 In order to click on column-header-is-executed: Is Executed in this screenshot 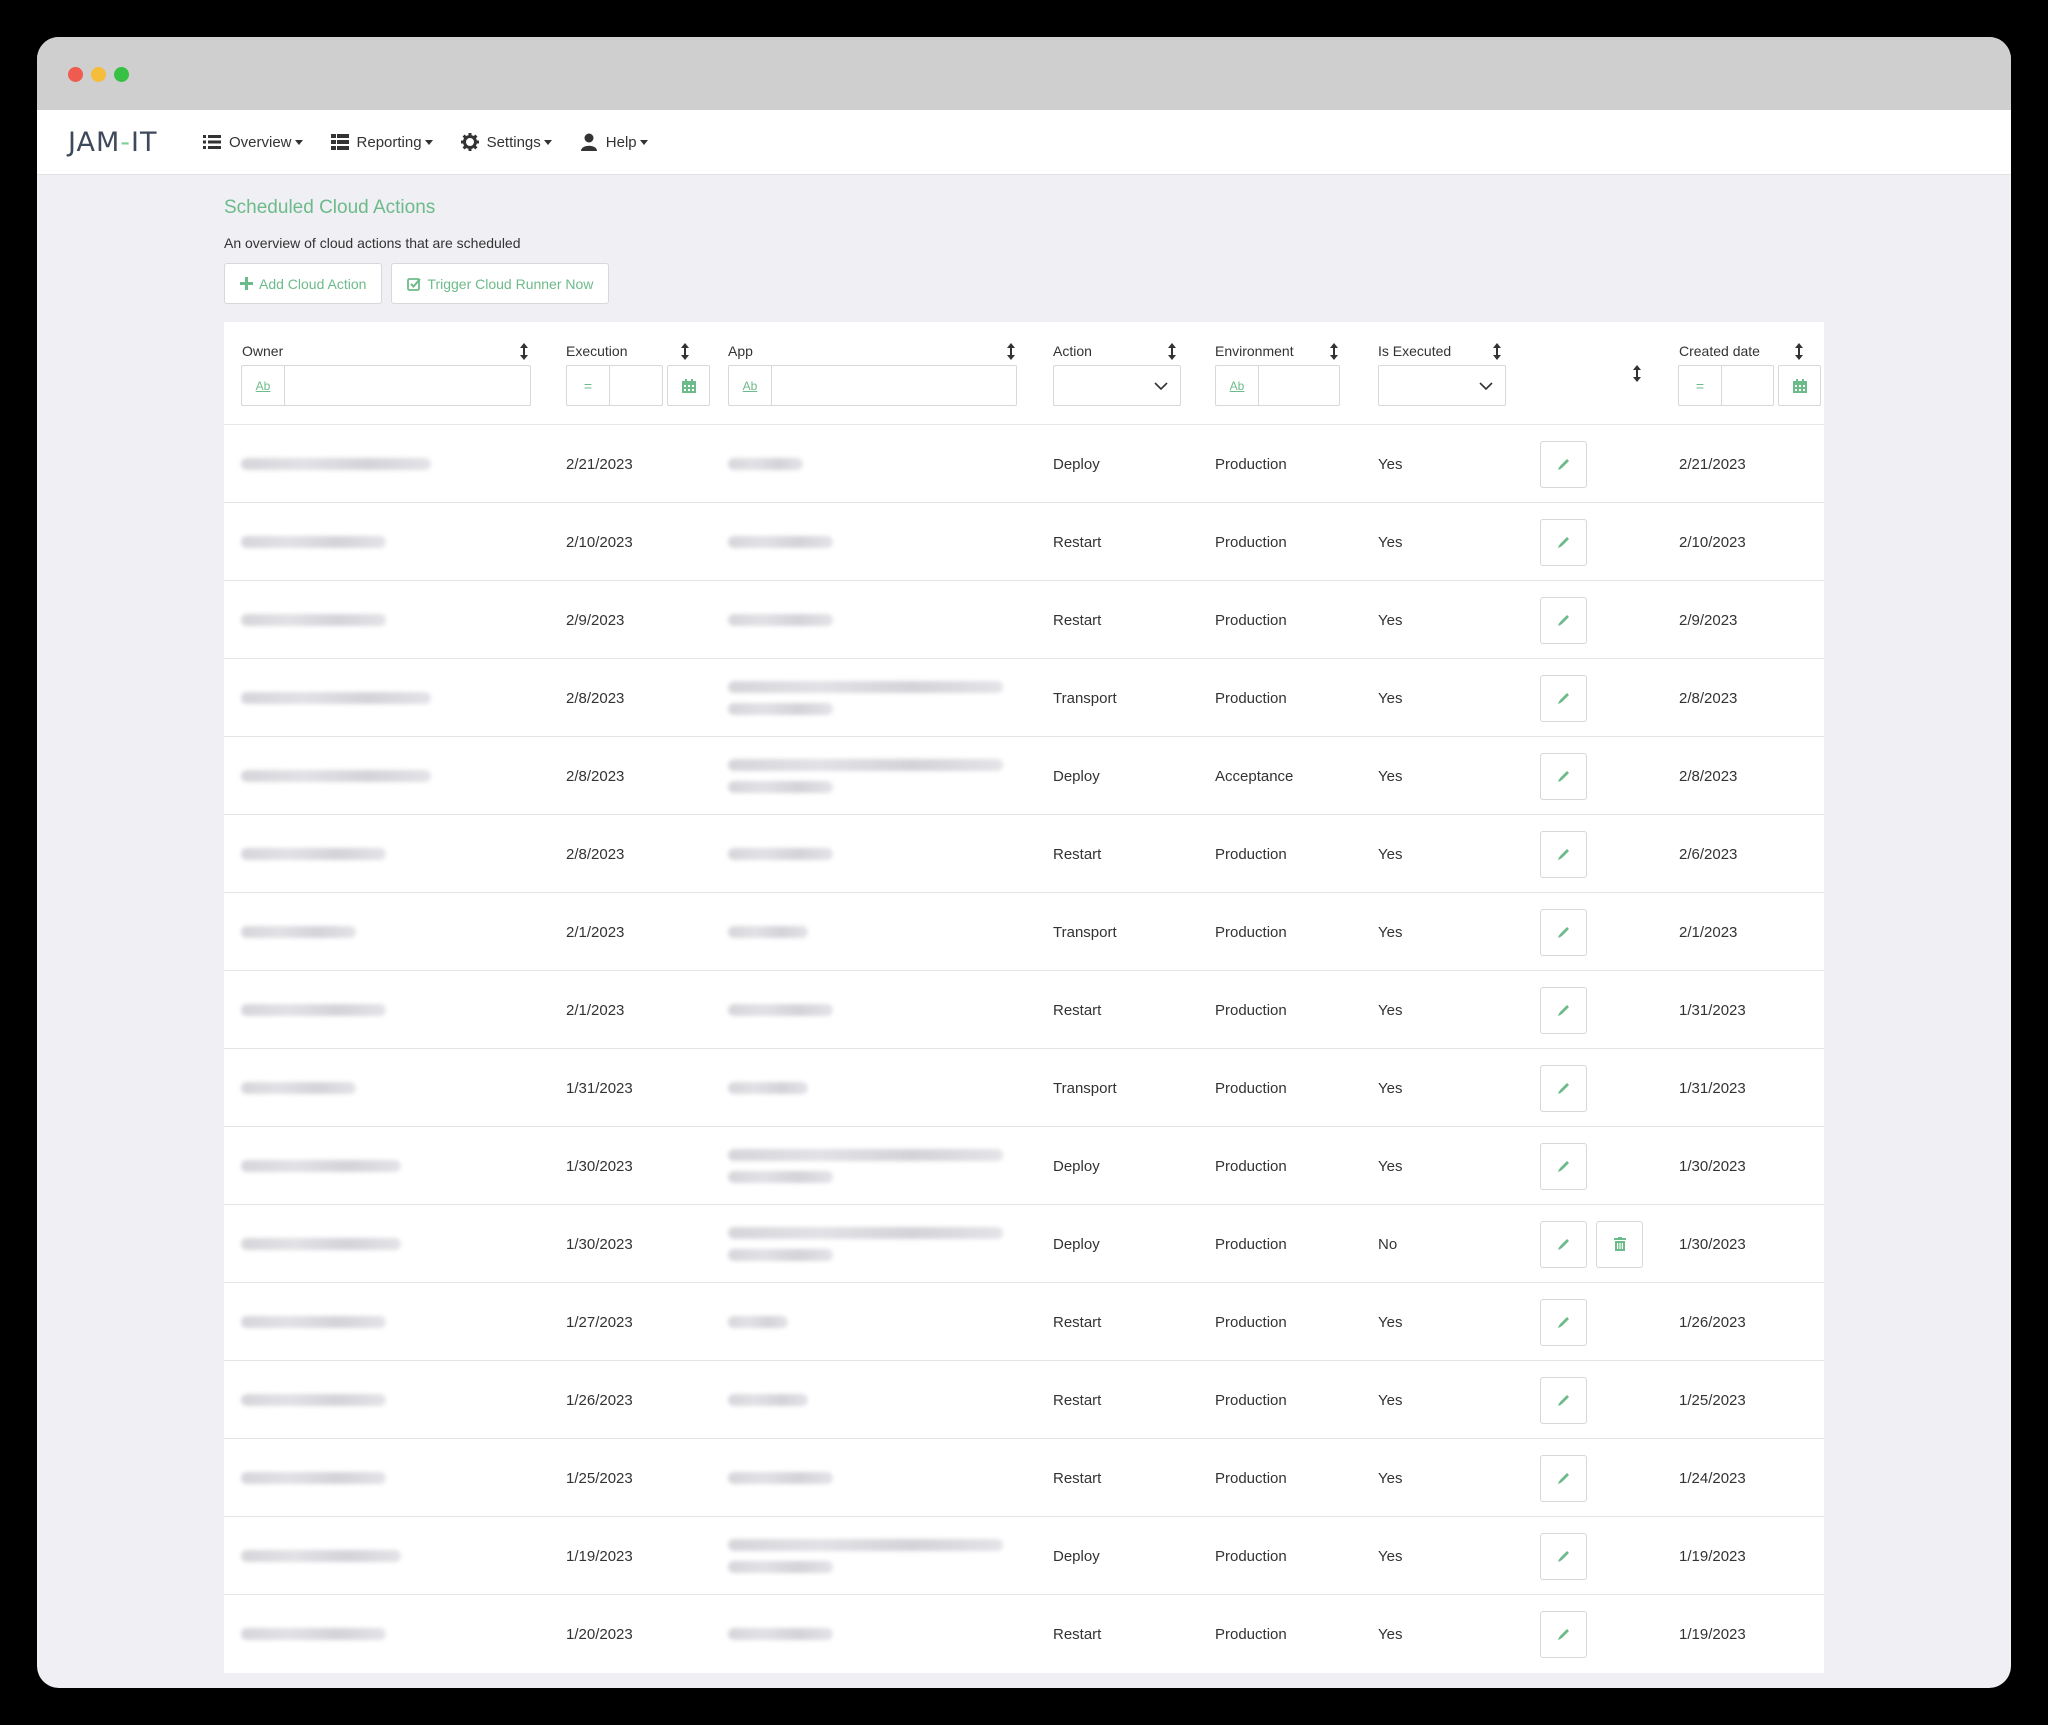, I will do `click(1414, 351)`.